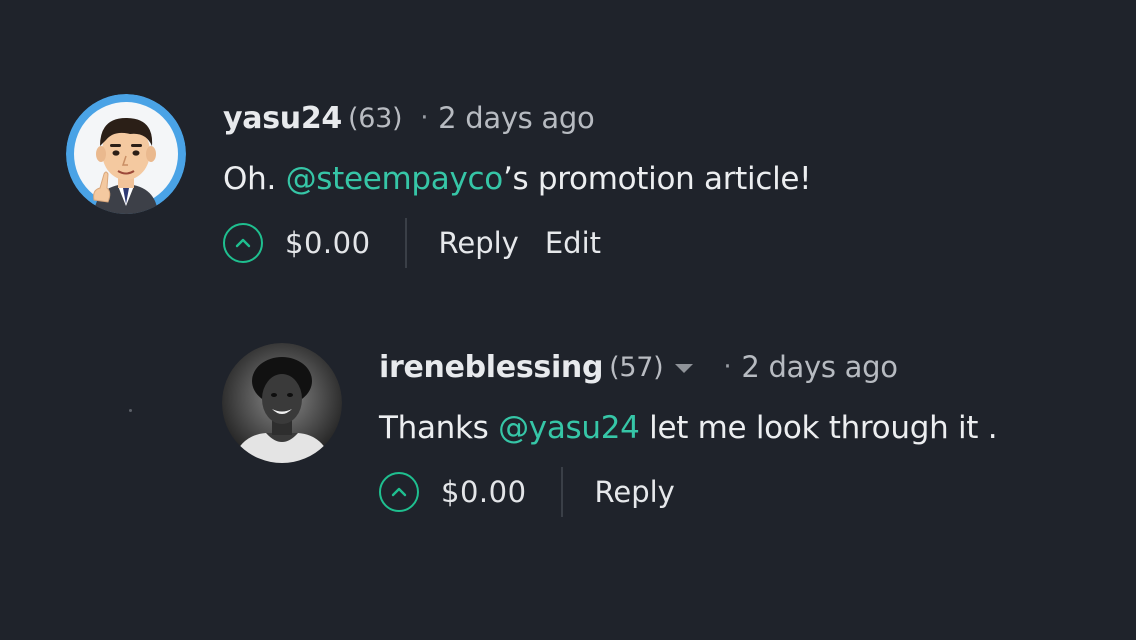 This screenshot has width=1136, height=640. I want to click on author-name: yasu24, so click(282, 118).